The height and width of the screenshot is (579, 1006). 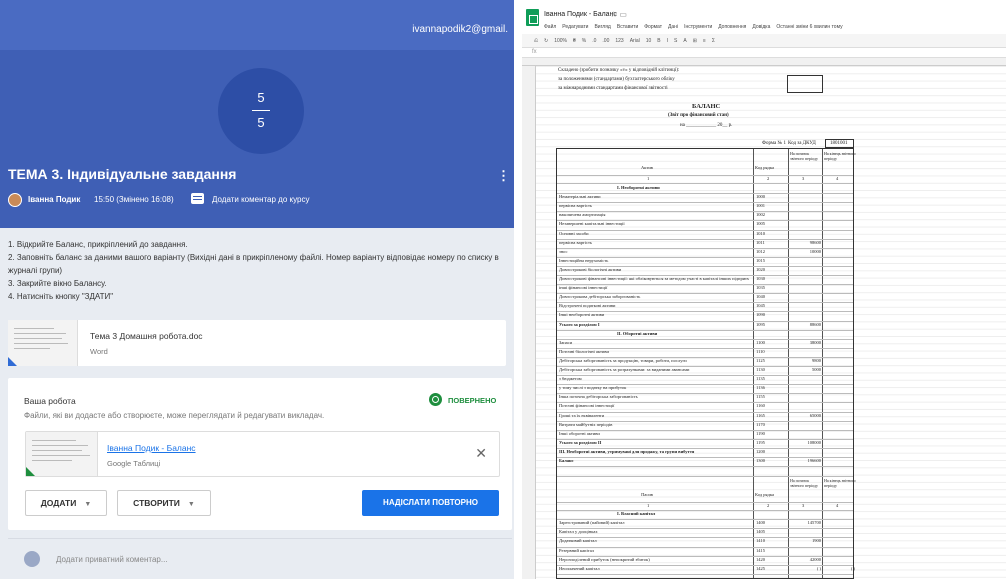 What do you see at coordinates (654, 233) in the screenshot?
I see `table-cell: Основні засоби` at bounding box center [654, 233].